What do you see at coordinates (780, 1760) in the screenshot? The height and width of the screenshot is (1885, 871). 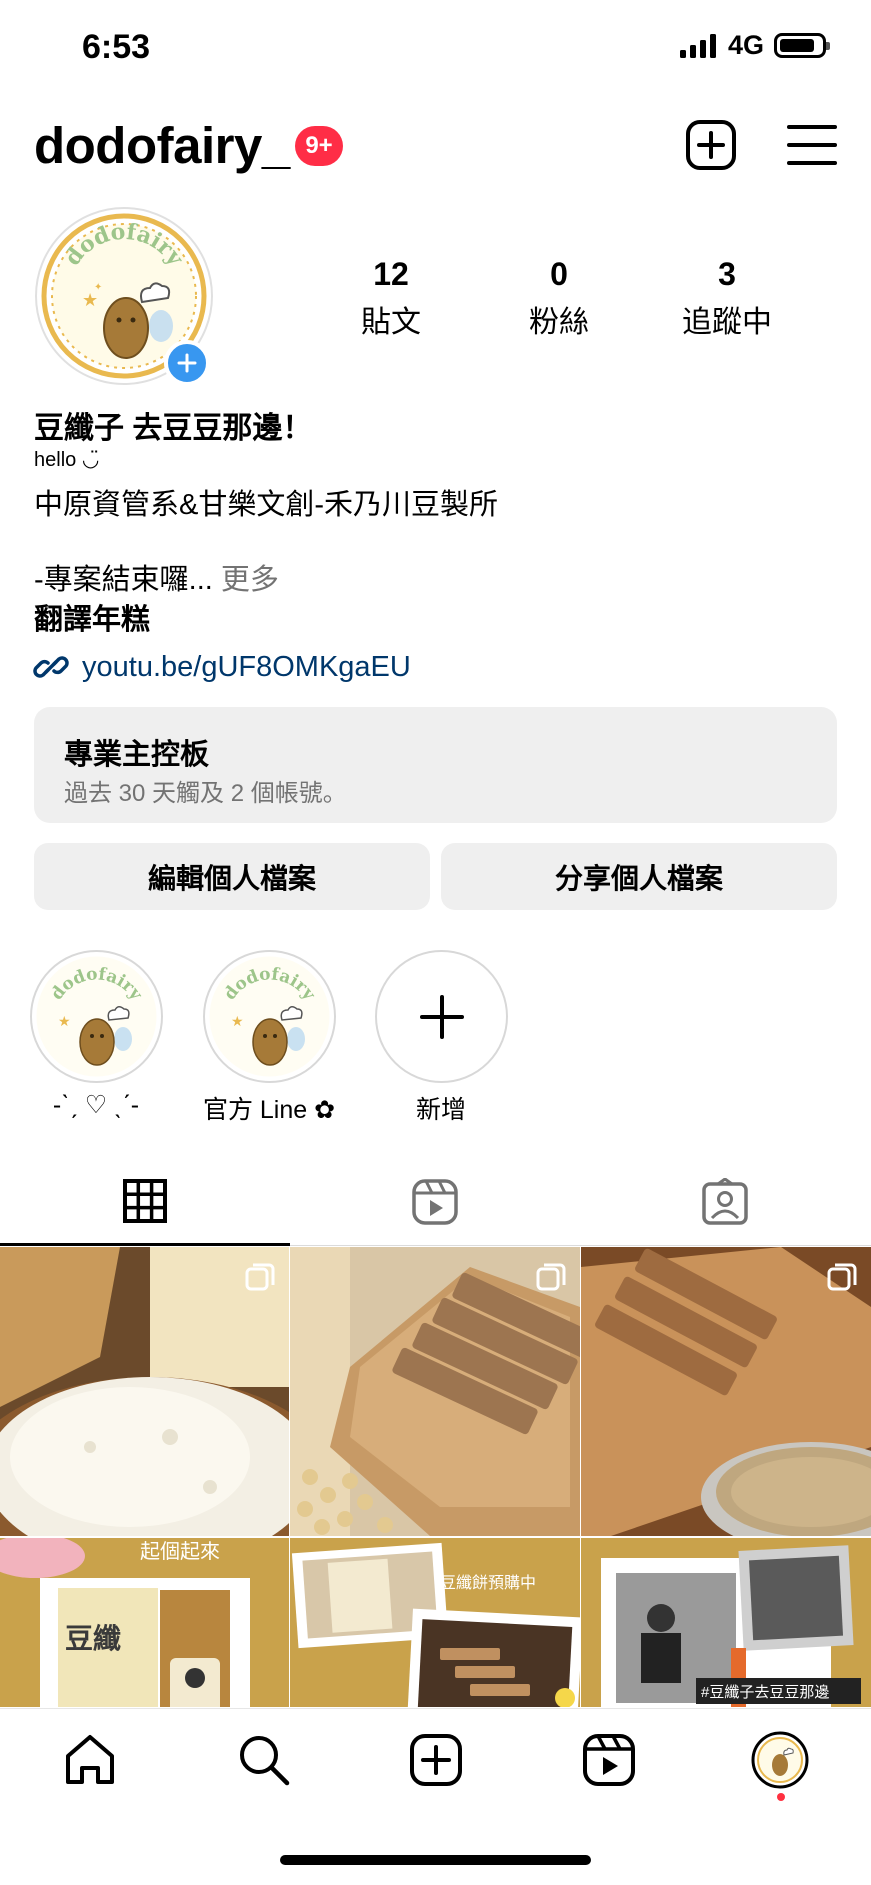 I see `profile-tab-avatar` at bounding box center [780, 1760].